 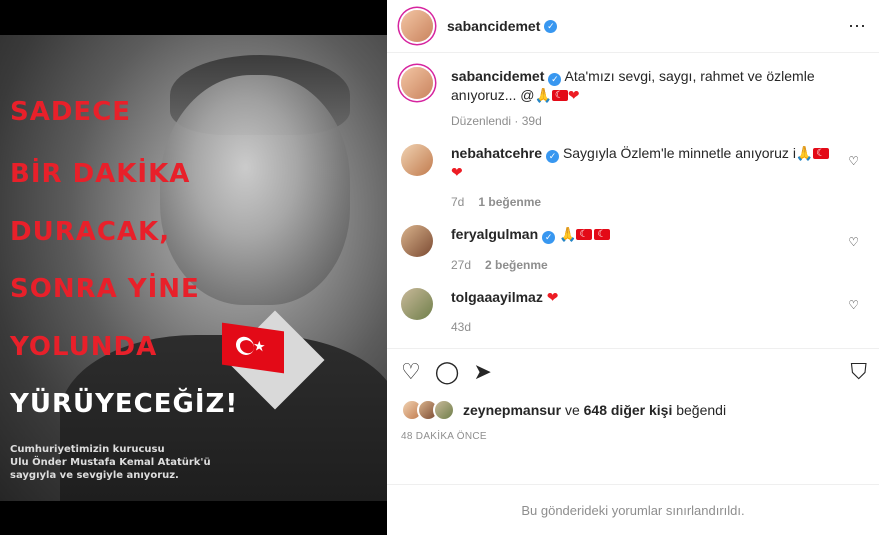 I want to click on poster-caption-line: saygıyla ve sevgiyle anıyoruz., so click(x=94, y=475).